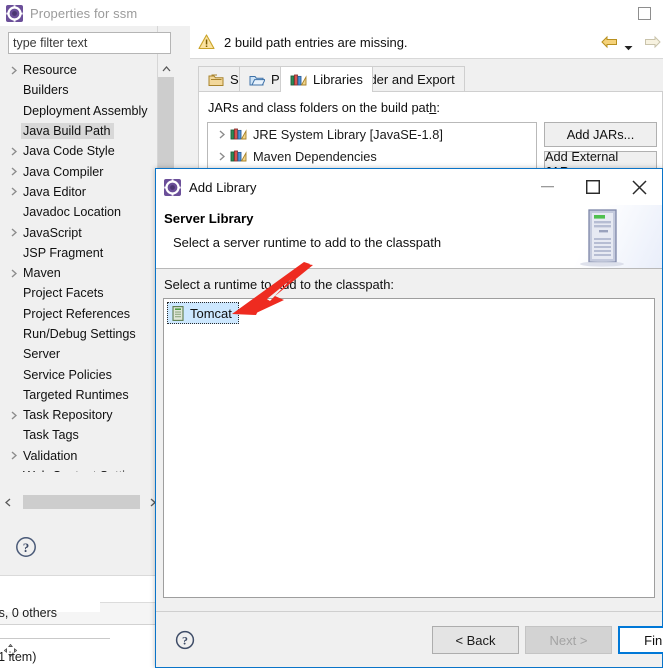 The height and width of the screenshot is (668, 663). What do you see at coordinates (257, 80) in the screenshot?
I see `open-folder-icon` at bounding box center [257, 80].